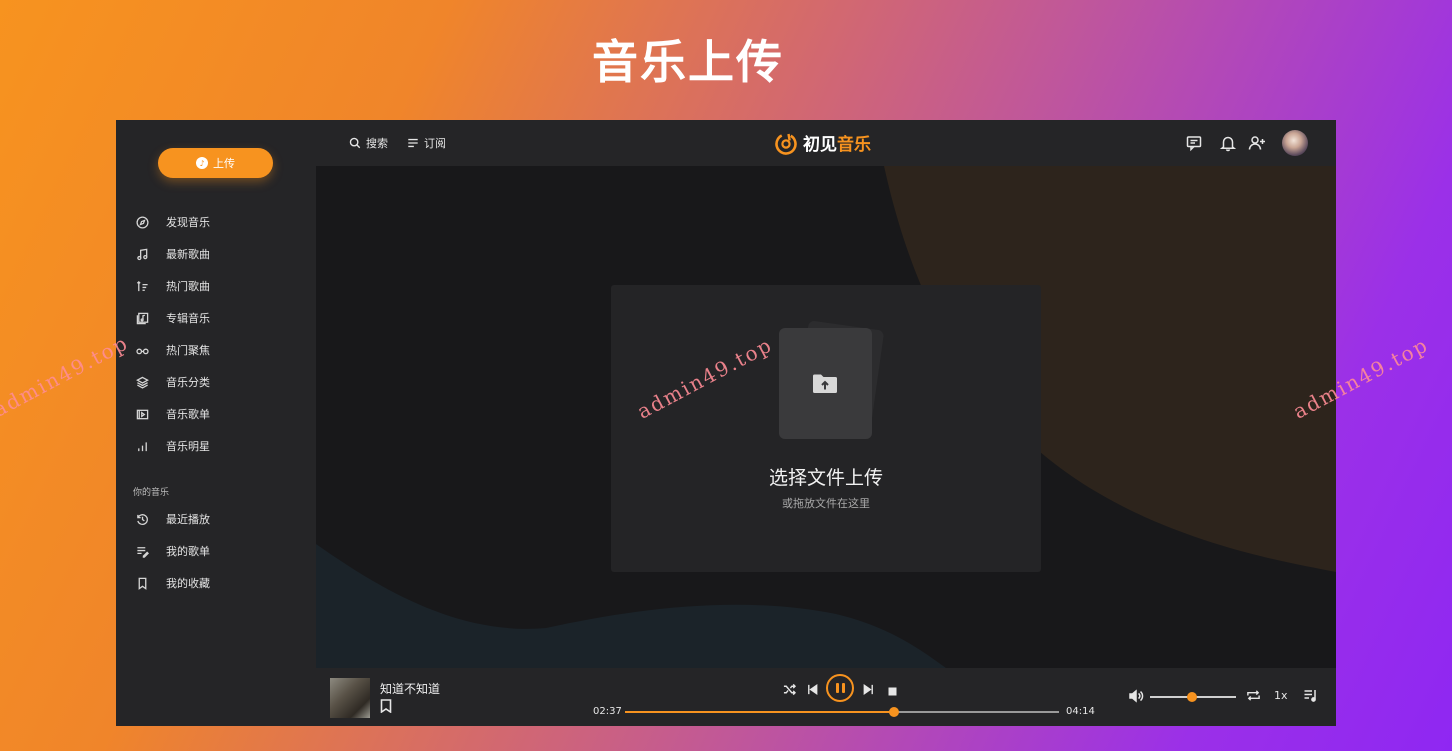  Describe the element at coordinates (216, 286) in the screenshot. I see `sidebar-item-hot-songs: 热门歌曲` at that location.